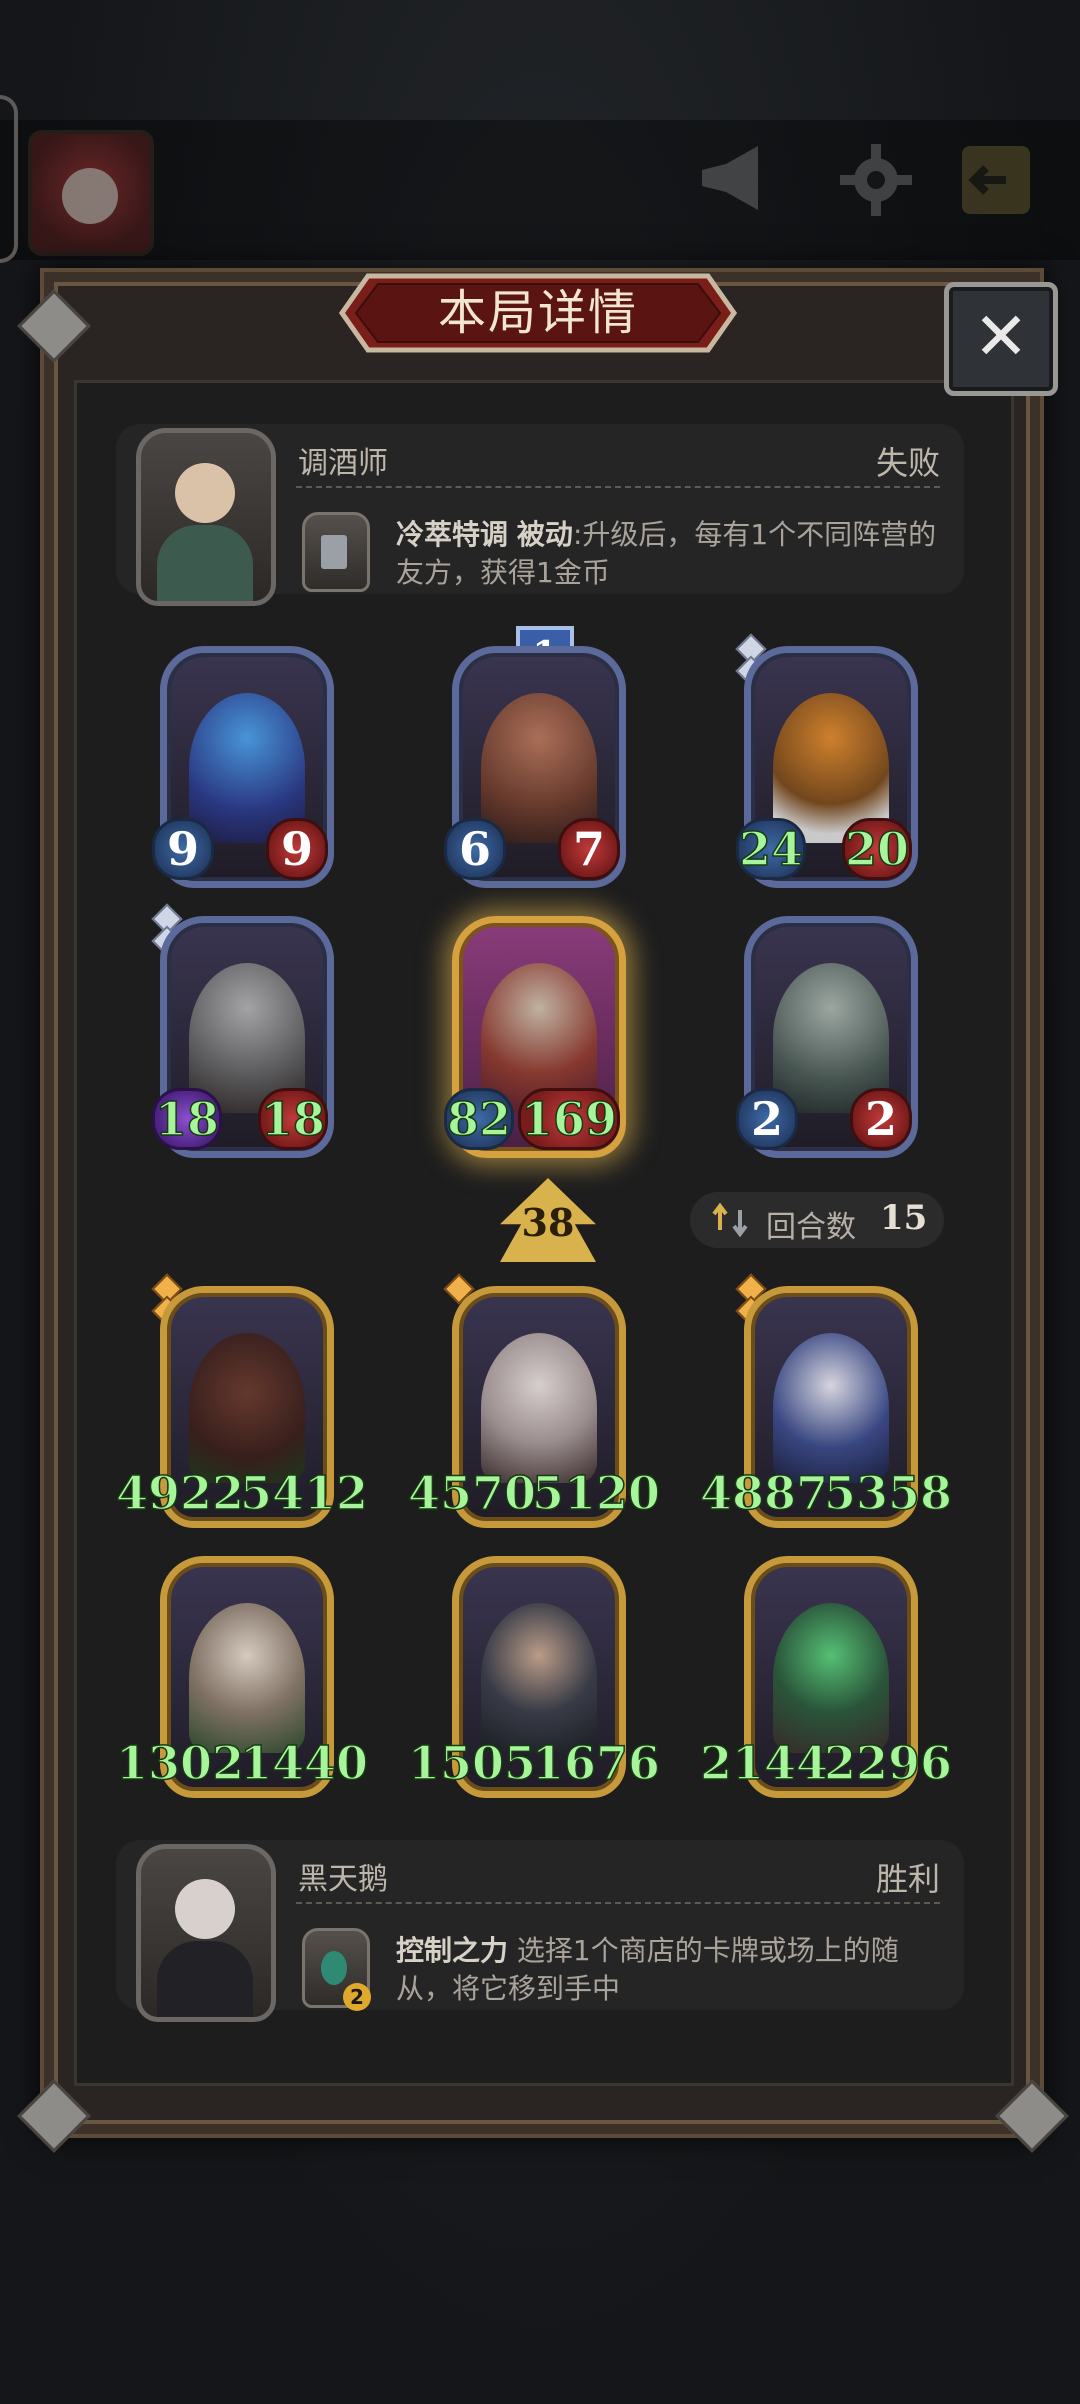 Image resolution: width=1080 pixels, height=2404 pixels. What do you see at coordinates (183, 849) in the screenshot?
I see `attack-stat: 9` at bounding box center [183, 849].